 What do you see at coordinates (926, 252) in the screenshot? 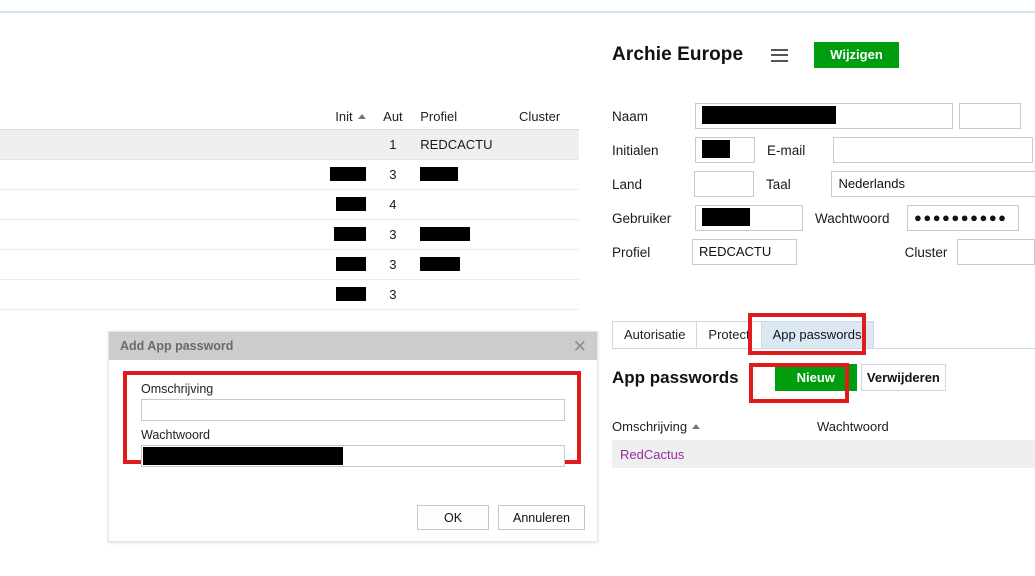
I see `cluster-label: Cluster` at bounding box center [926, 252].